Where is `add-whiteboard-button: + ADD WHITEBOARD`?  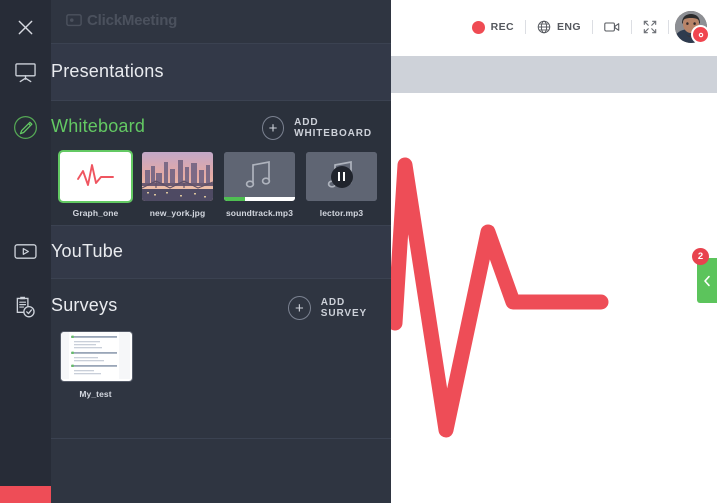
add-whiteboard-button: + ADD WHITEBOARD is located at coordinates (326, 128).